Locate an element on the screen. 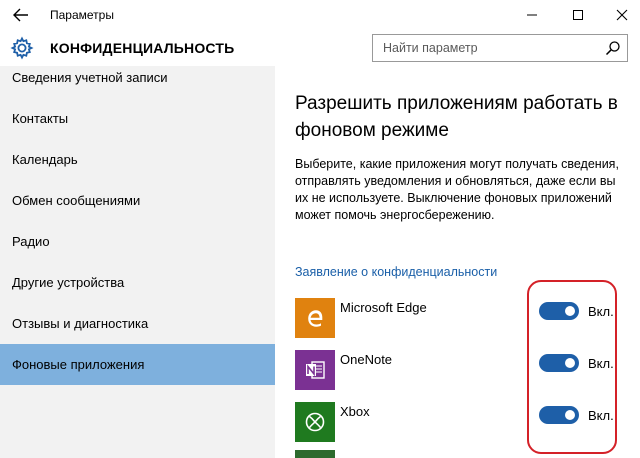  maximize-icon is located at coordinates (578, 15).